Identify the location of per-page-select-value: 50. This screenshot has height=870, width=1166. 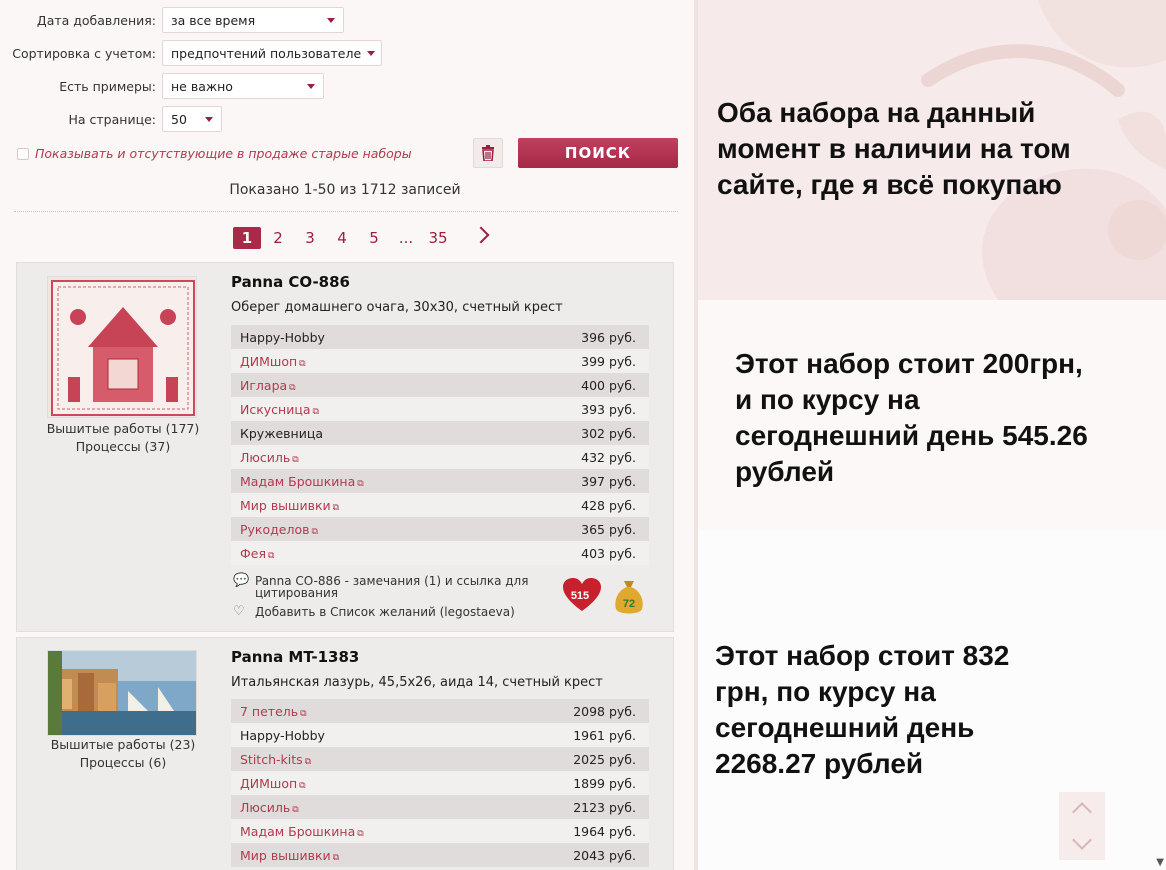
(179, 119).